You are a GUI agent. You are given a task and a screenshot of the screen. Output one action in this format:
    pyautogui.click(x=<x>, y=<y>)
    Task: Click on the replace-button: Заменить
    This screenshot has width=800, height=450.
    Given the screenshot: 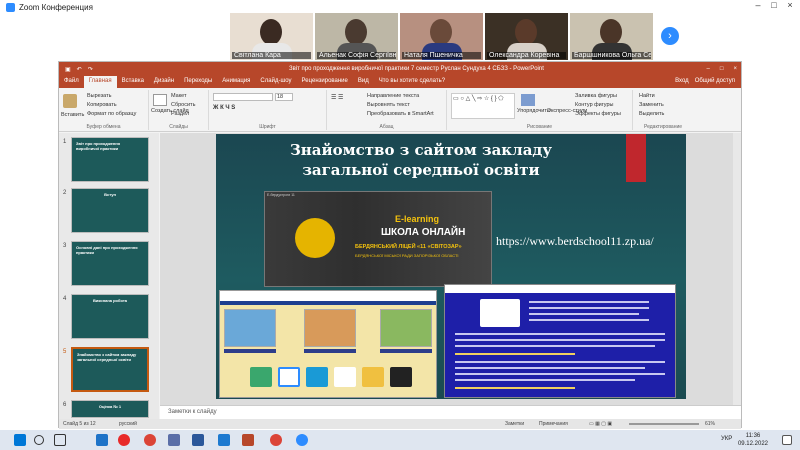 What is the action you would take?
    pyautogui.click(x=651, y=105)
    